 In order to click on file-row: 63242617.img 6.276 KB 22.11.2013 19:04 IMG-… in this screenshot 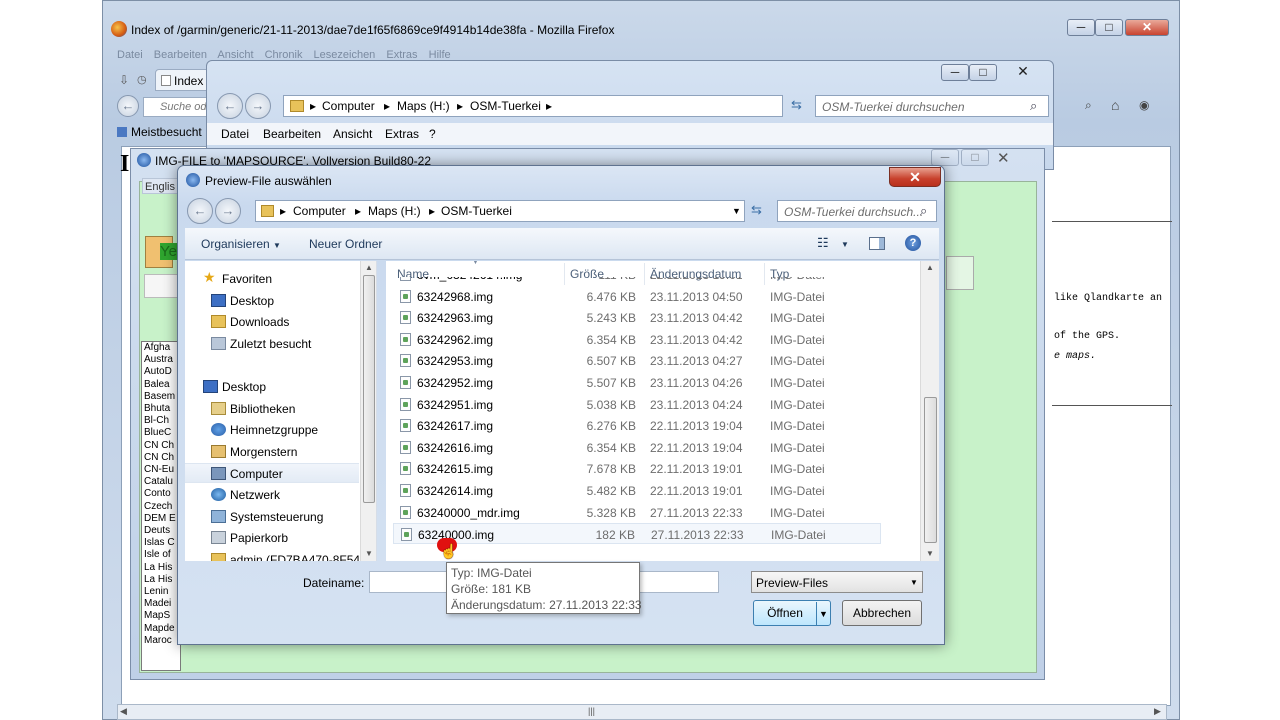, I will do `click(637, 425)`.